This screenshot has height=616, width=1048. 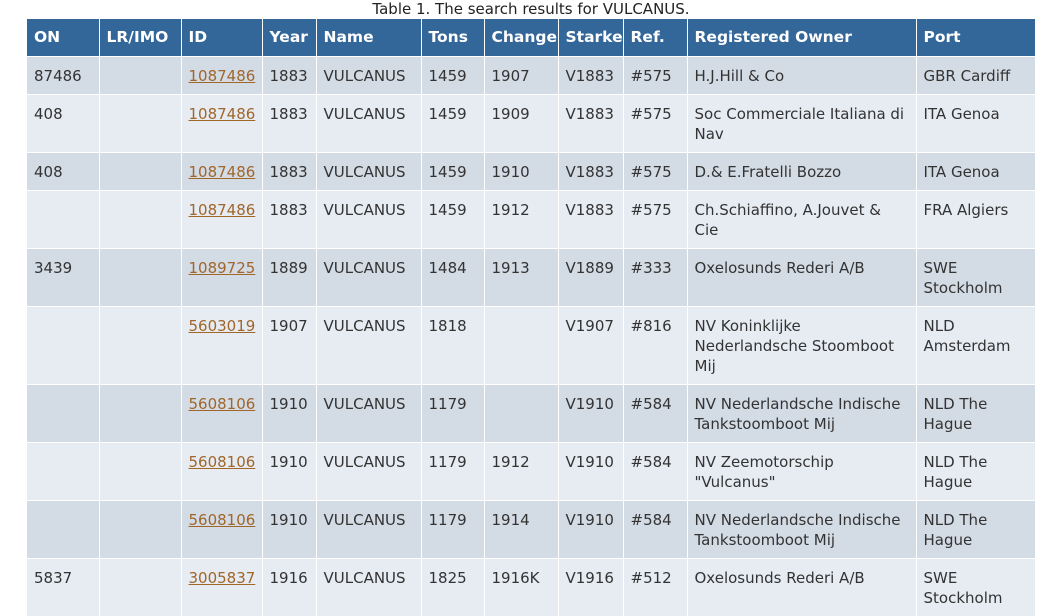 What do you see at coordinates (655, 276) in the screenshot?
I see `cell-ref: #333` at bounding box center [655, 276].